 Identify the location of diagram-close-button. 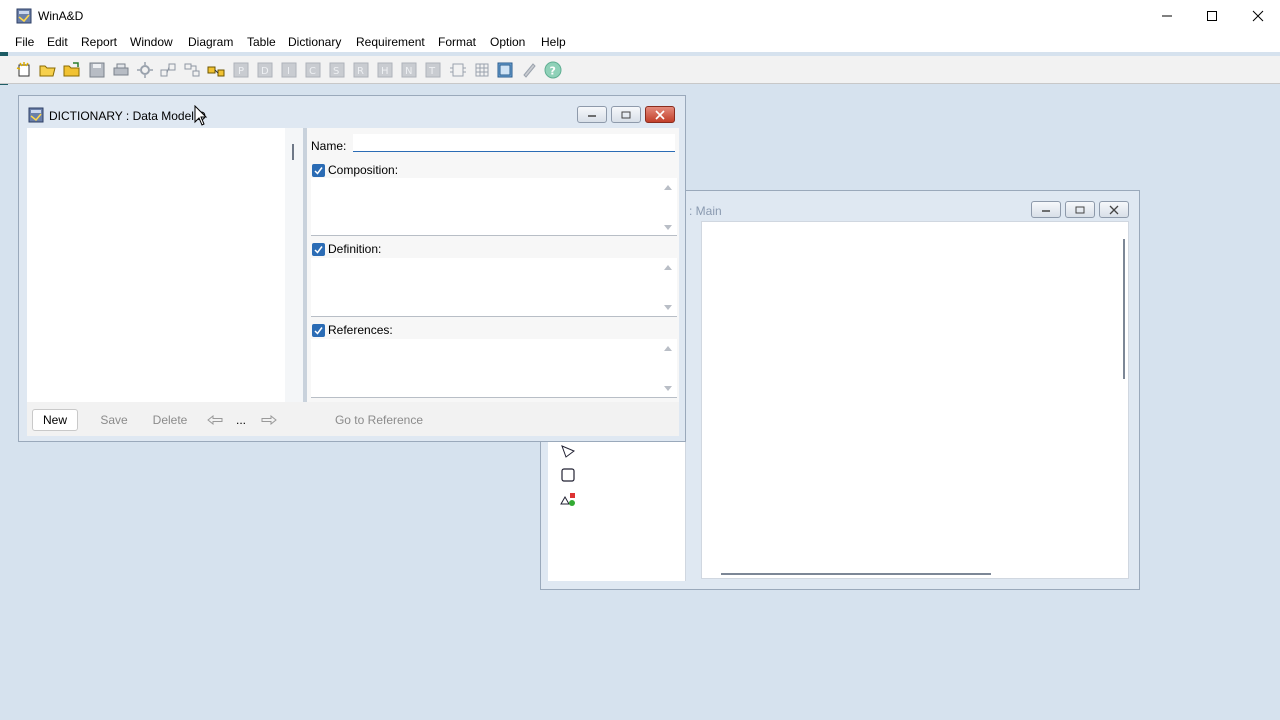
(1114, 209).